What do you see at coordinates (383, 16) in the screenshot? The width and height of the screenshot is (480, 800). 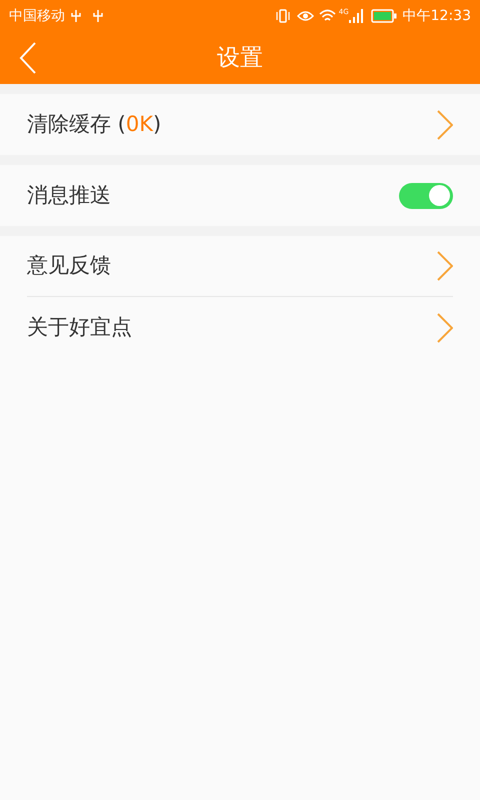 I see `battery-icon` at bounding box center [383, 16].